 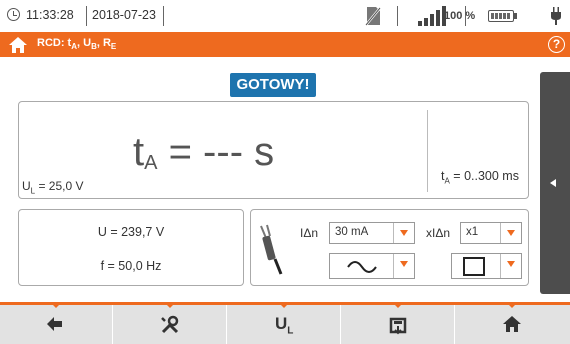 I want to click on clock-icon, so click(x=13, y=14).